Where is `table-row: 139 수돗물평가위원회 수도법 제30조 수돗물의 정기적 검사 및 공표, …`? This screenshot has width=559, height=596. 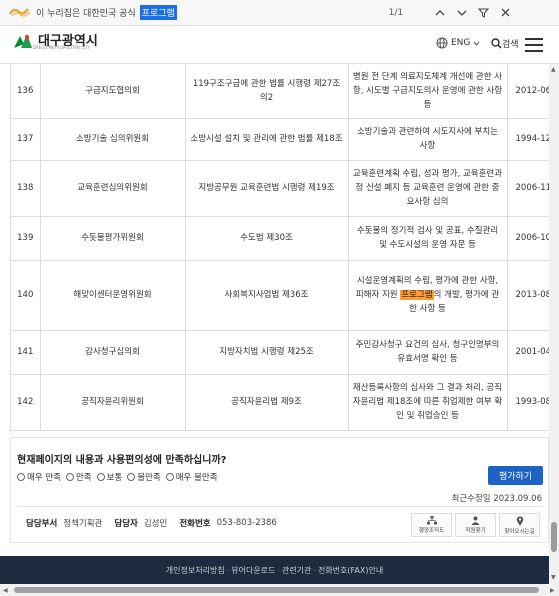 table-row: 139 수돗물평가위원회 수도법 제30조 수돗물의 정기적 검사 및 공표, … is located at coordinates (280, 238).